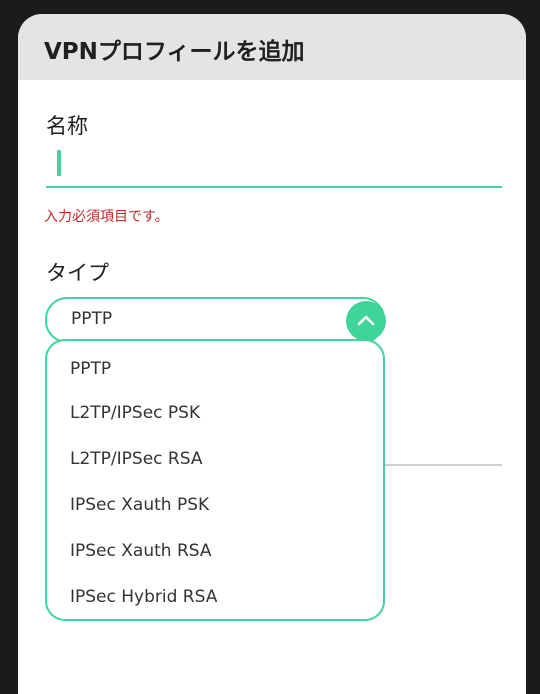 The height and width of the screenshot is (694, 540). Describe the element at coordinates (141, 551) in the screenshot. I see `dropdown-option-ipsec-xauth-rsa: IPSec Xauth RSA` at that location.